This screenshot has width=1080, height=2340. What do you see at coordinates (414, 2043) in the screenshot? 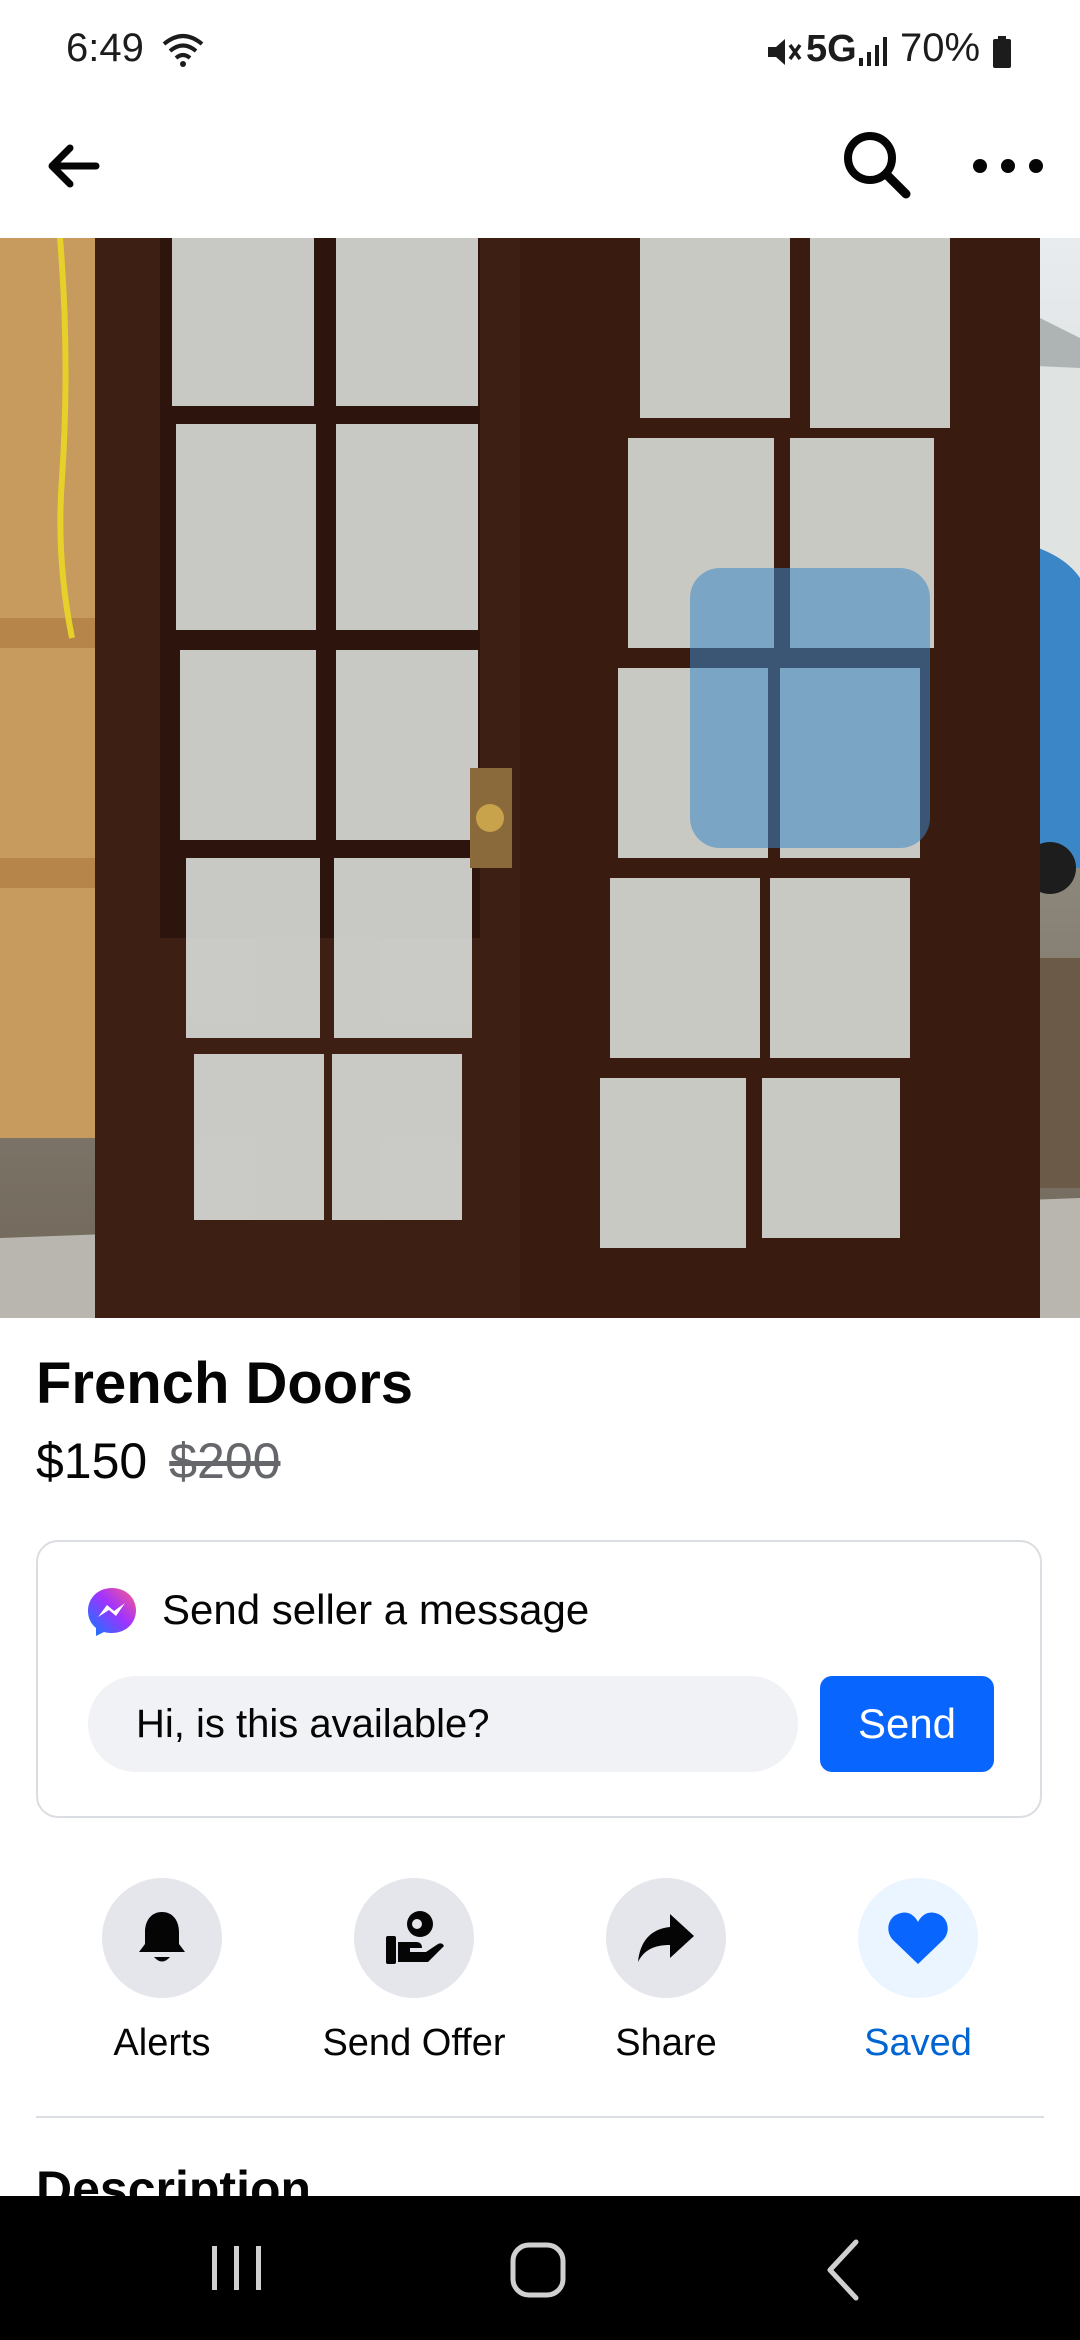
I see `send-offer-label: Send Offer` at bounding box center [414, 2043].